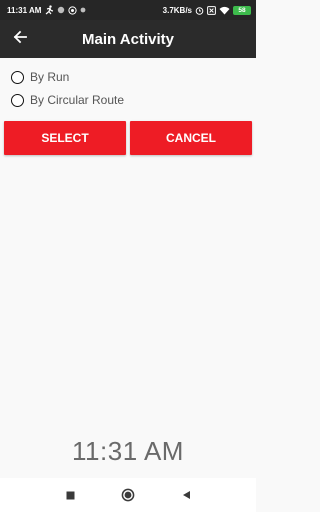 Image resolution: width=320 pixels, height=512 pixels. I want to click on battery-icon: 58, so click(242, 10).